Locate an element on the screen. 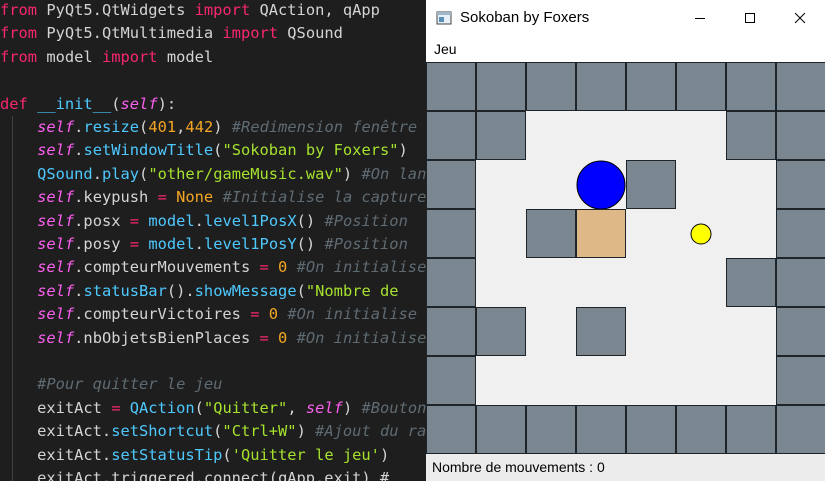  code-token: statusBar is located at coordinates (125, 290).